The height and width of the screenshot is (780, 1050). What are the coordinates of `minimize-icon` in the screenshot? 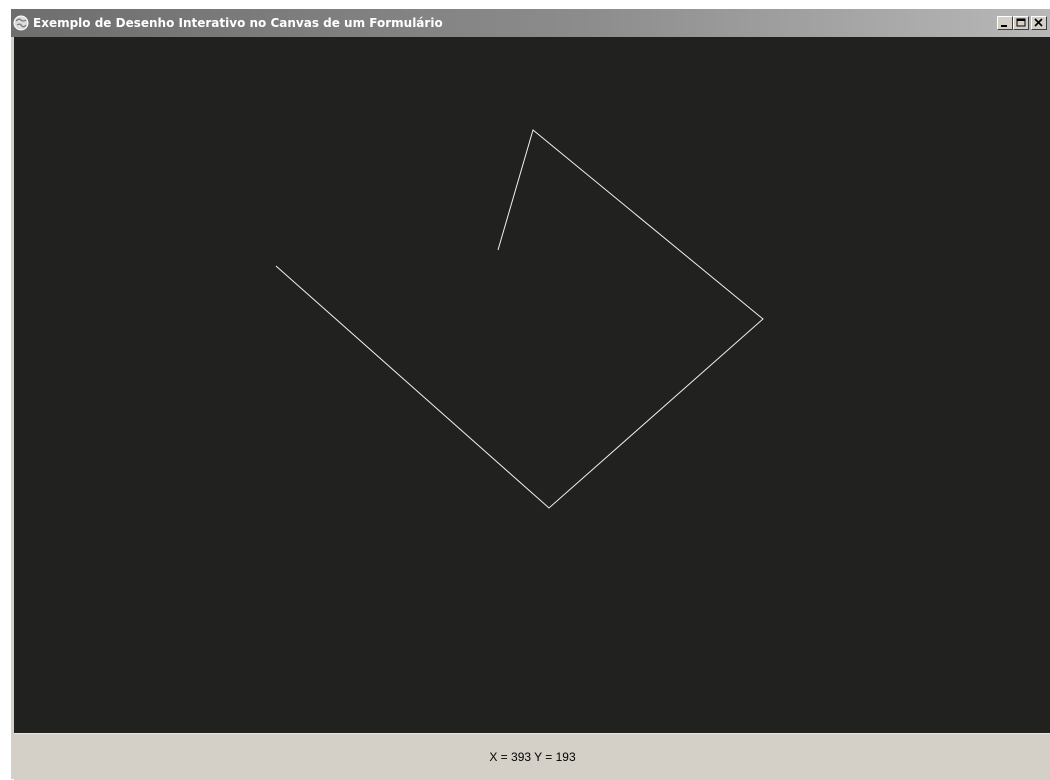 It's located at (1004, 26).